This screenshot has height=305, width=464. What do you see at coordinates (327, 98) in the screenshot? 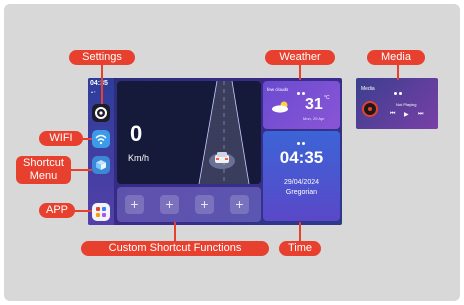
I see `weather-unit: °C` at bounding box center [327, 98].